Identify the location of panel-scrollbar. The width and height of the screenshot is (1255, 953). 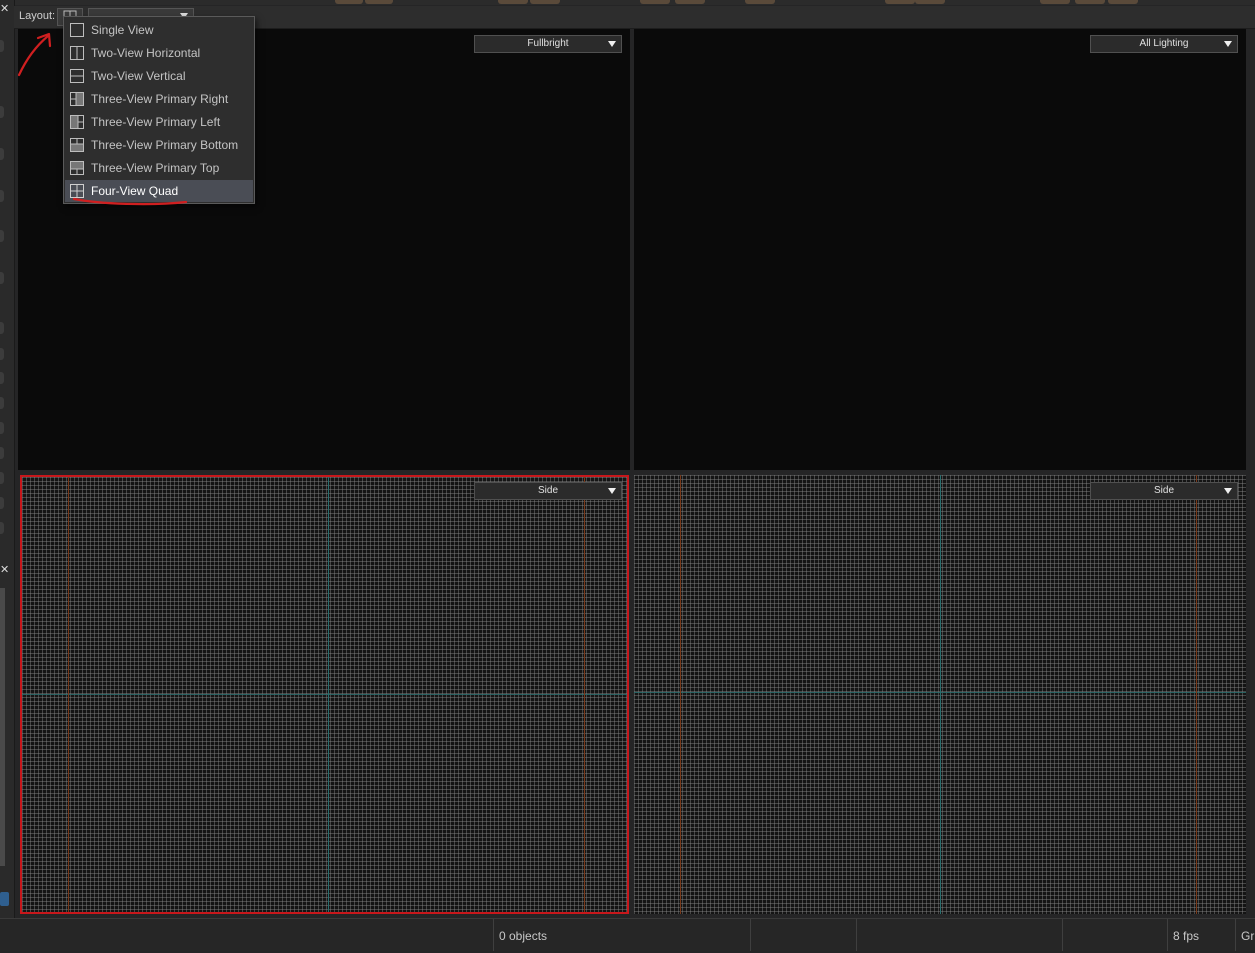
(2, 727).